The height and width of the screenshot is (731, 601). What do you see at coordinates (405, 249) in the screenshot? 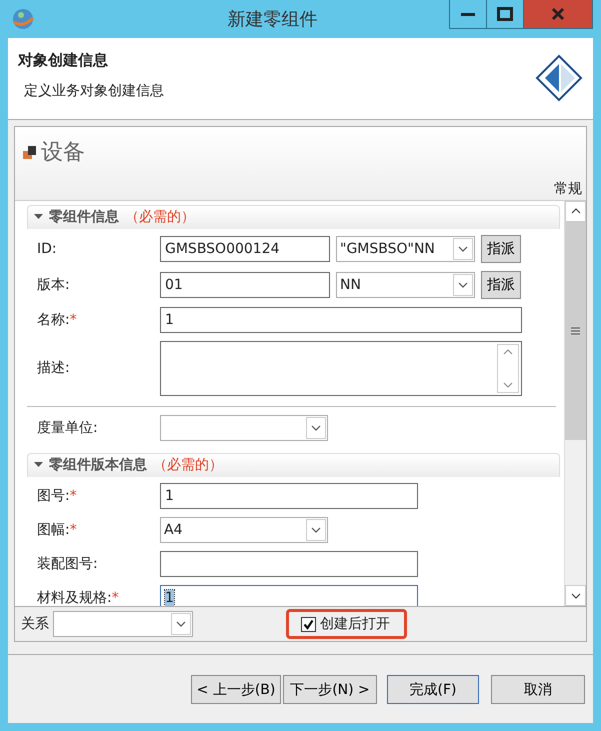
I see `pattern-dropdown: "GMSBSO"NN` at bounding box center [405, 249].